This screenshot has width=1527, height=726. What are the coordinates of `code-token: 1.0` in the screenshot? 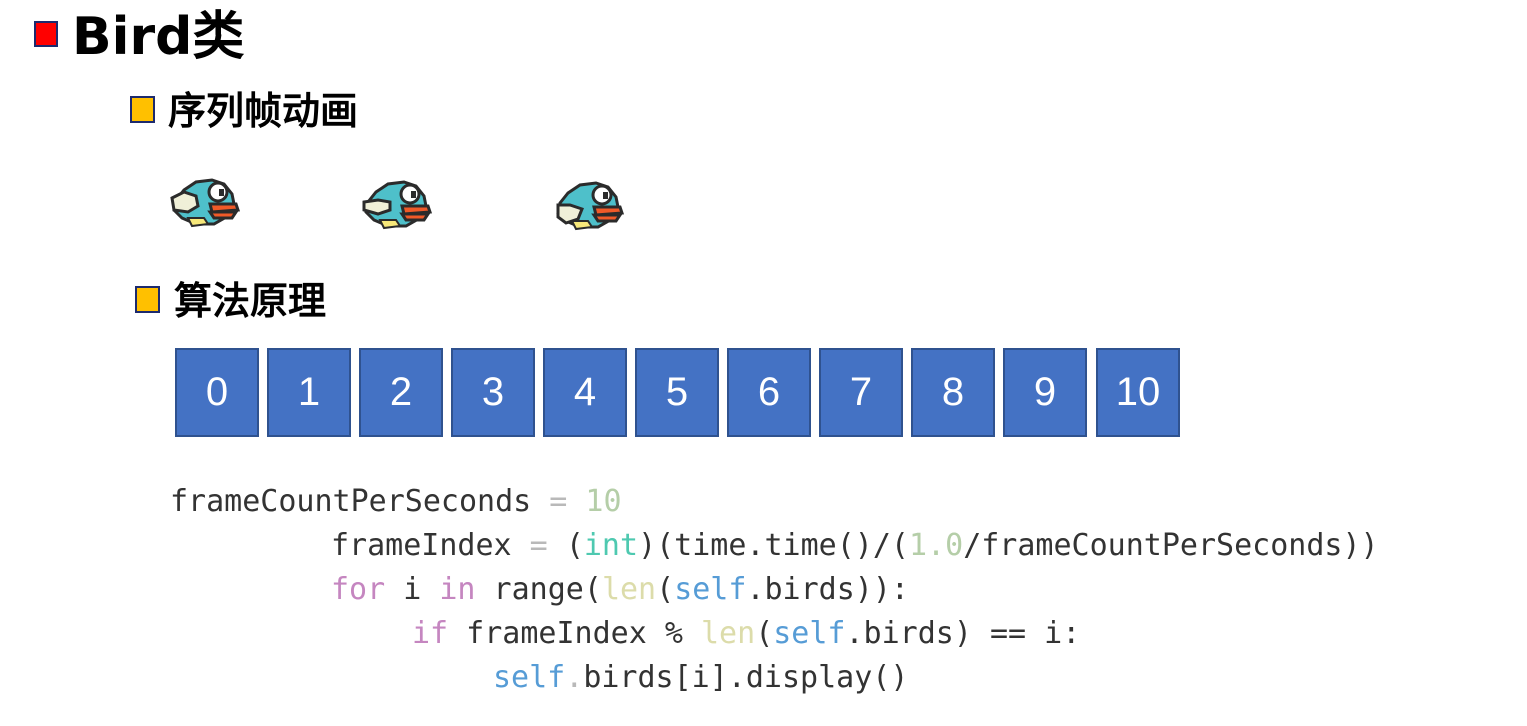 It's located at (936, 545).